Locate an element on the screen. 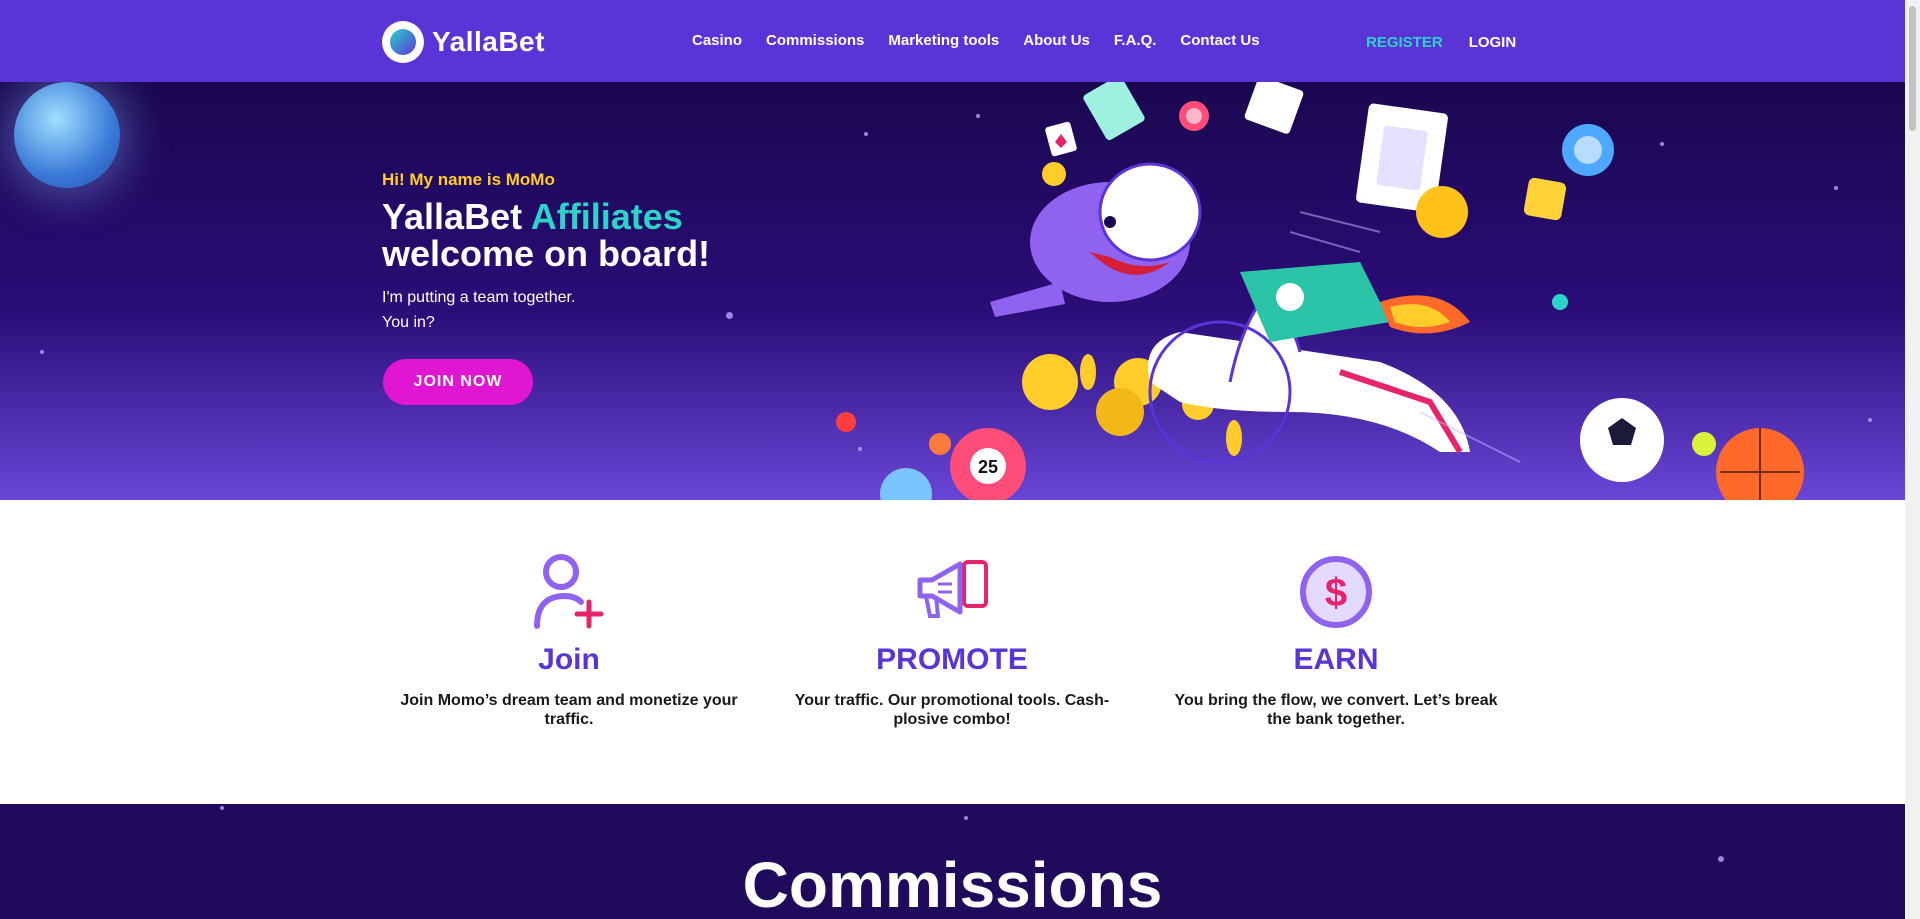  add-user-icon is located at coordinates (569, 591).